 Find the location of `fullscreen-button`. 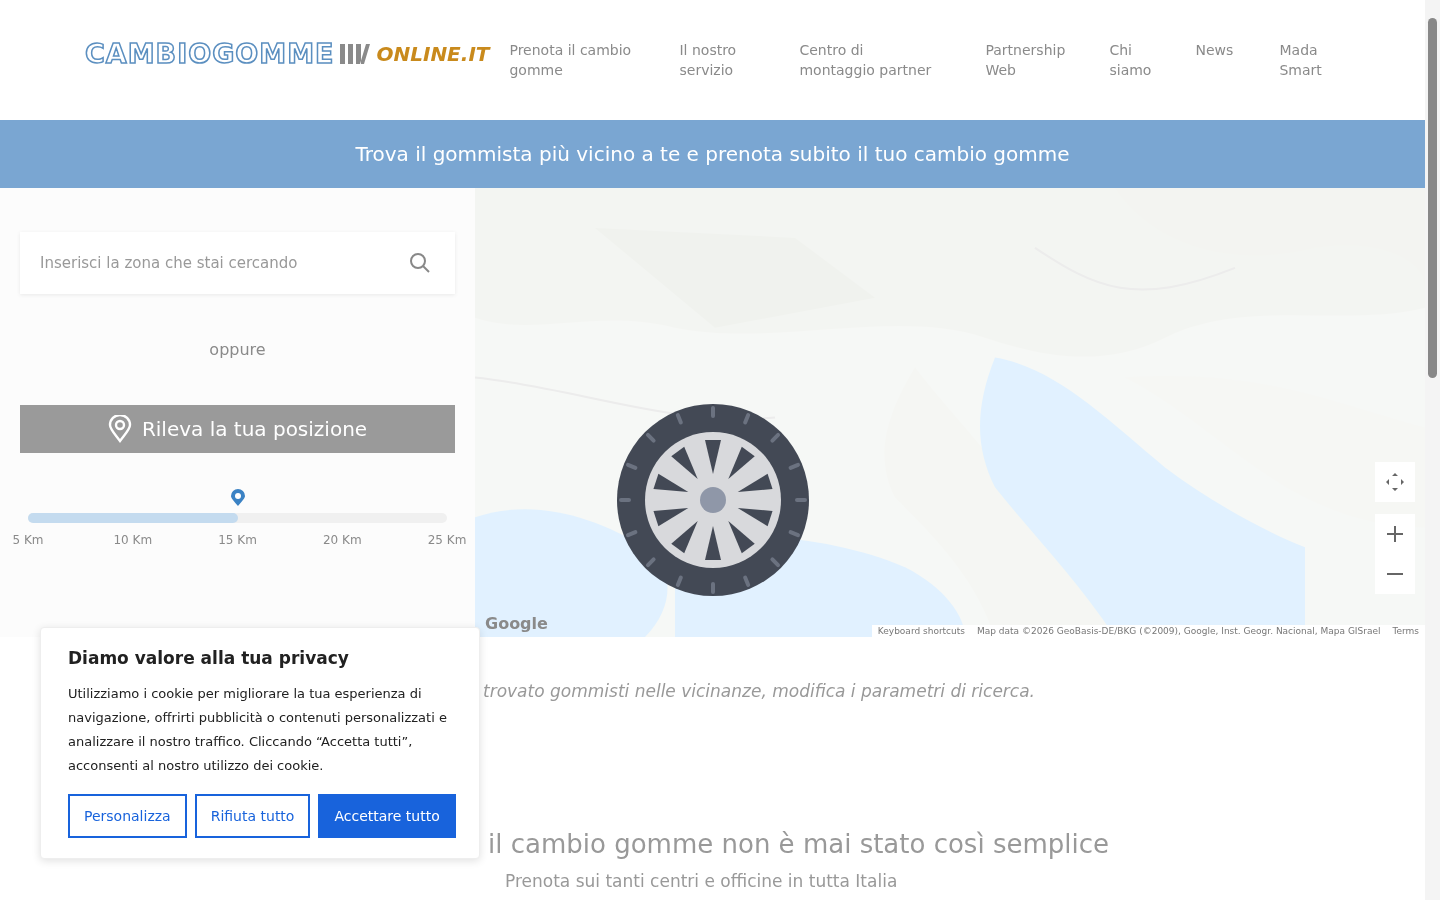

fullscreen-button is located at coordinates (1395, 482).